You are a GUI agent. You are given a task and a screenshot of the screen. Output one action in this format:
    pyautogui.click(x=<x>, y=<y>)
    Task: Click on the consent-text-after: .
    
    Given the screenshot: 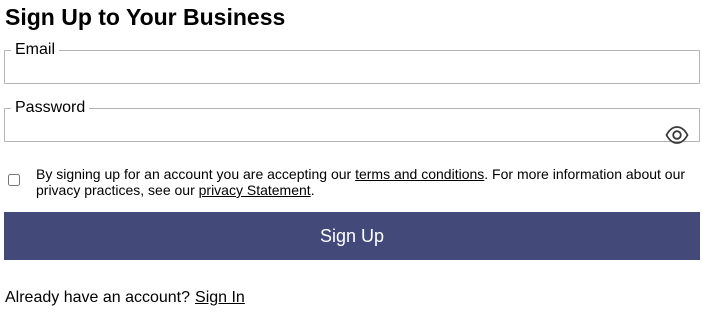 What is the action you would take?
    pyautogui.click(x=312, y=190)
    